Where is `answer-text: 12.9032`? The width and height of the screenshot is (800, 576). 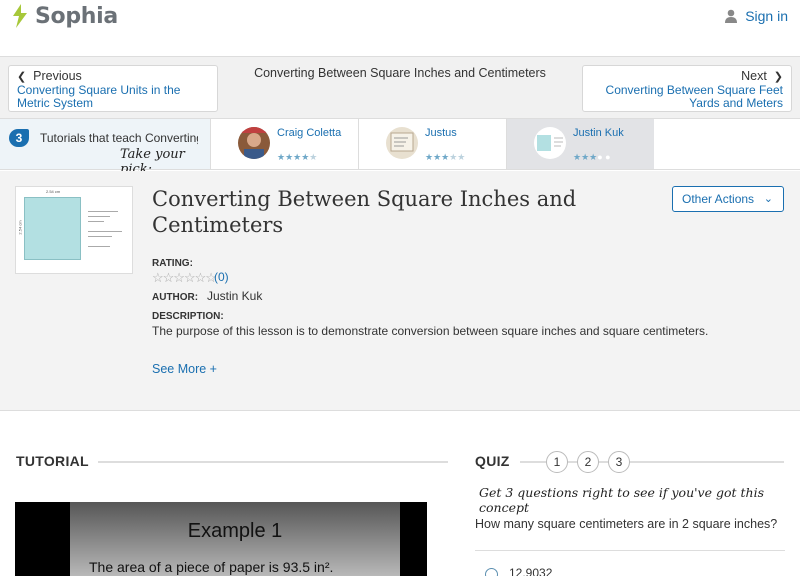
answer-text: 12.9032 is located at coordinates (531, 571).